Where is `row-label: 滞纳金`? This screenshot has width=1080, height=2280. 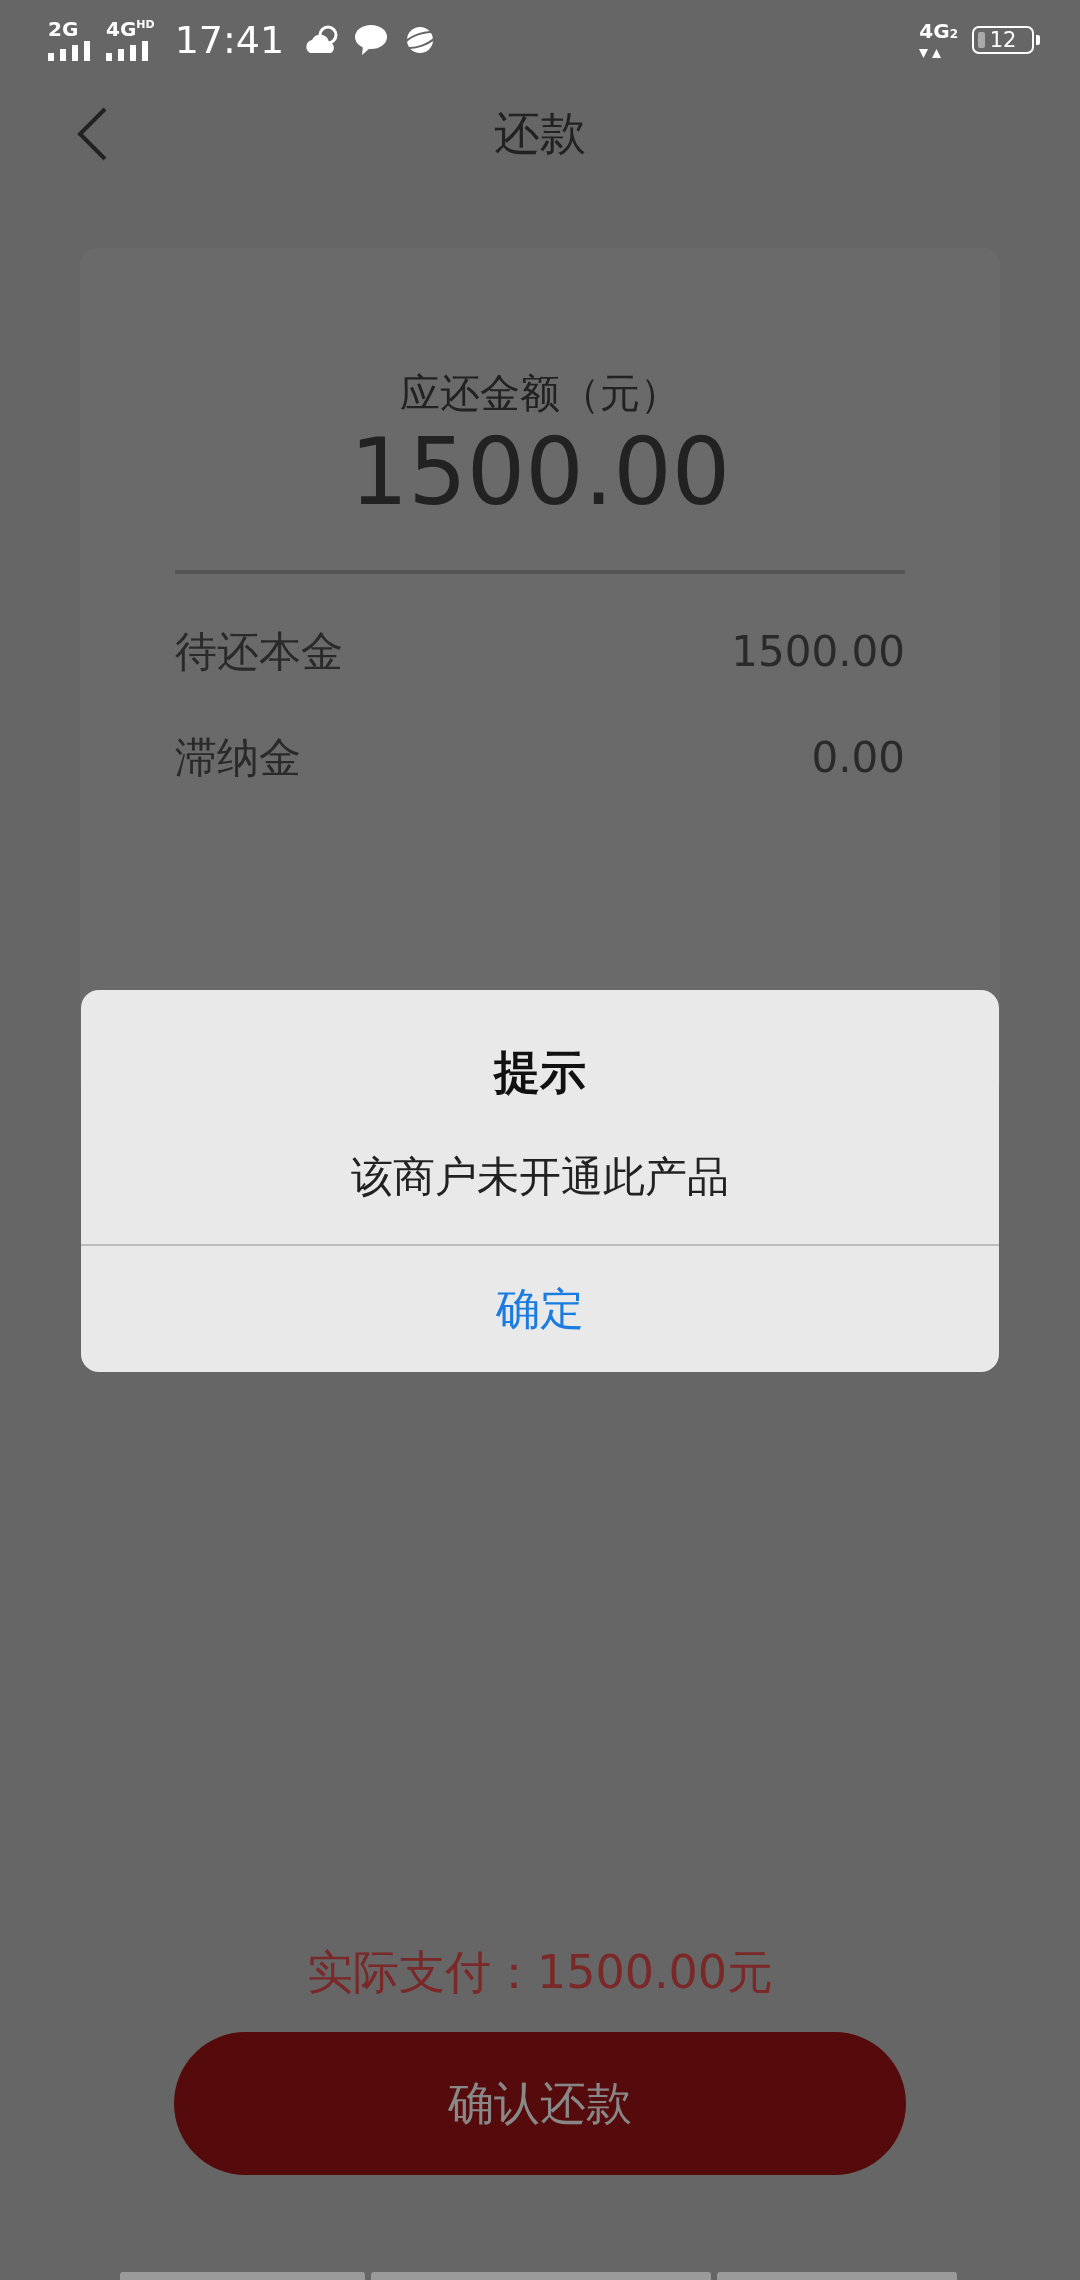 row-label: 滞纳金 is located at coordinates (238, 758).